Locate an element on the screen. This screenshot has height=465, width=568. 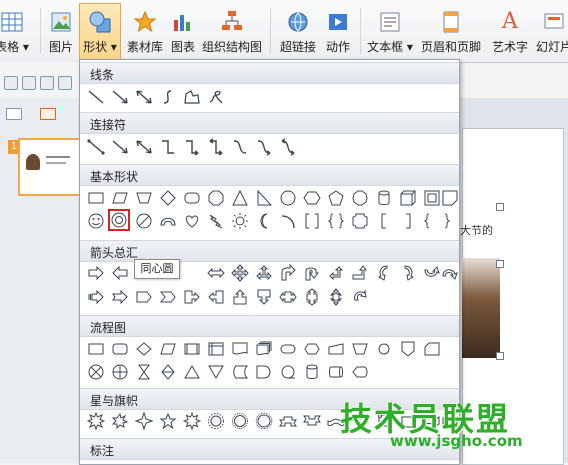
pentagon-shape is located at coordinates (336, 198).